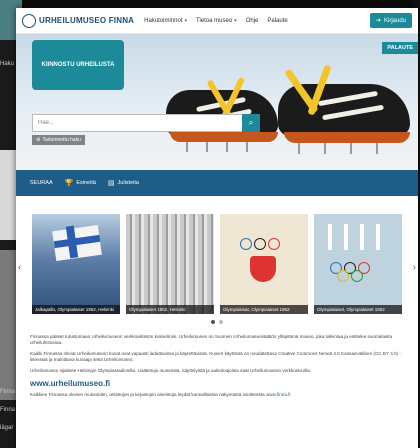  I want to click on quick-links-label-text: SEURAA, so click(41, 183).